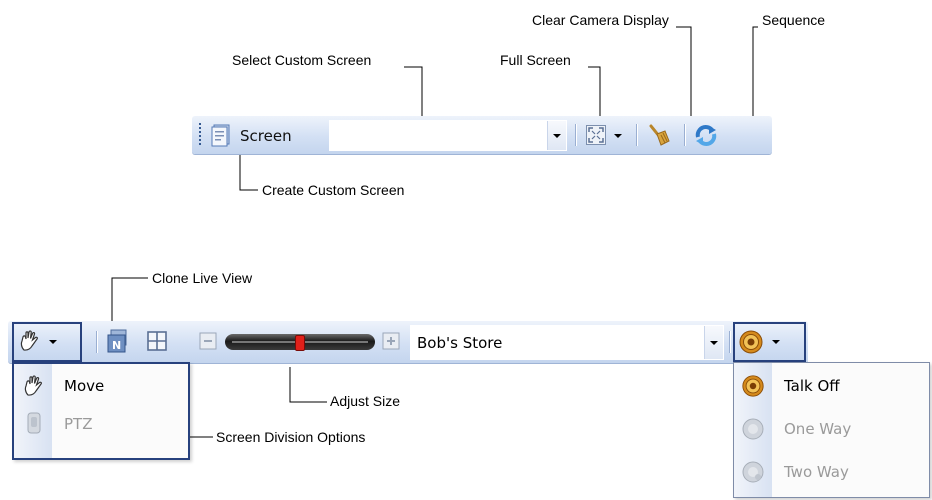  What do you see at coordinates (200, 135) in the screenshot?
I see `toolbar-grip` at bounding box center [200, 135].